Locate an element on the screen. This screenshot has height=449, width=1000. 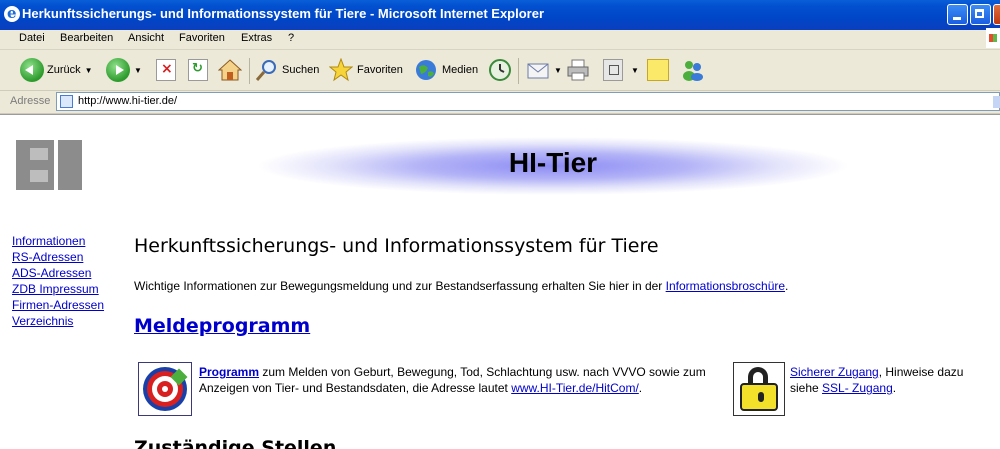
favorites-button: Favoriten is located at coordinates (366, 70).